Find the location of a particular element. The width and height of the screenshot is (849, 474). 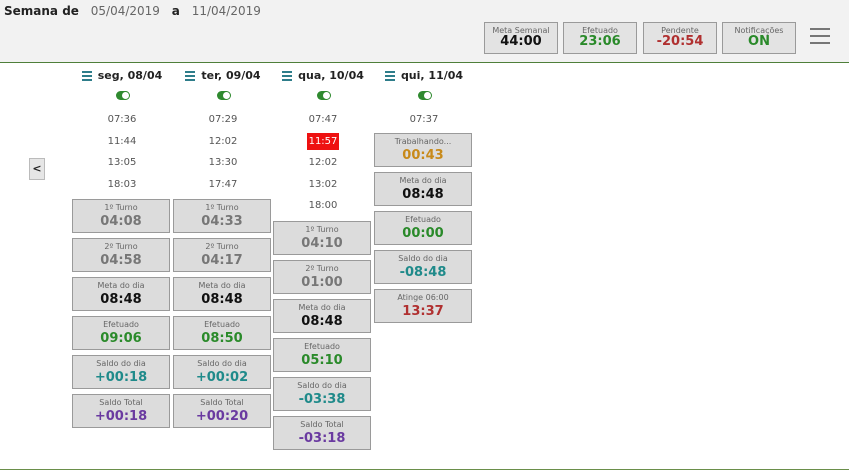

punch-time: 17:47 is located at coordinates (223, 185).